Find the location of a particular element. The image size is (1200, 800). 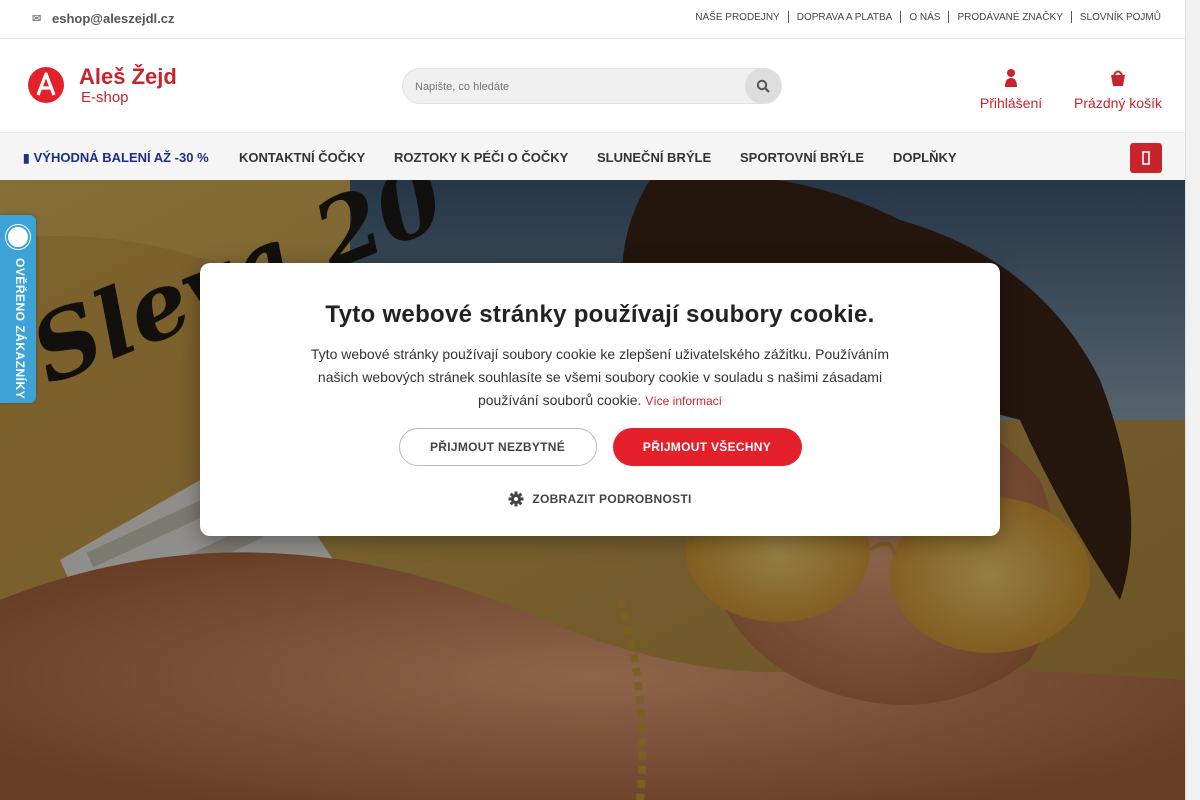

nav-item-contact-lenses: KONTAKTNÍ ČOČKY is located at coordinates (302, 157).